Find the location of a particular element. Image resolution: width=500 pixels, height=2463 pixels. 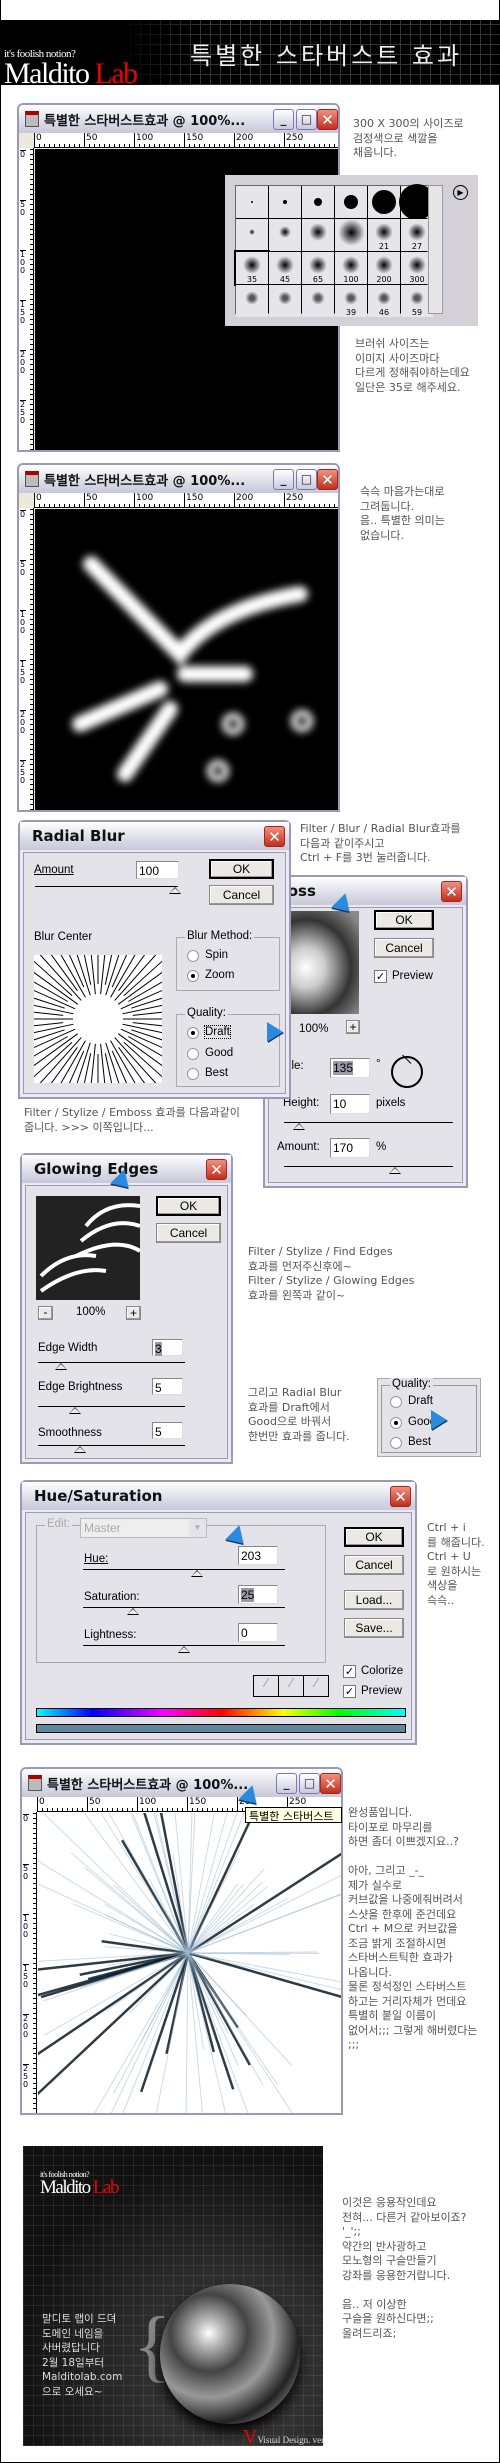

brush-tip: 39 is located at coordinates (351, 301).